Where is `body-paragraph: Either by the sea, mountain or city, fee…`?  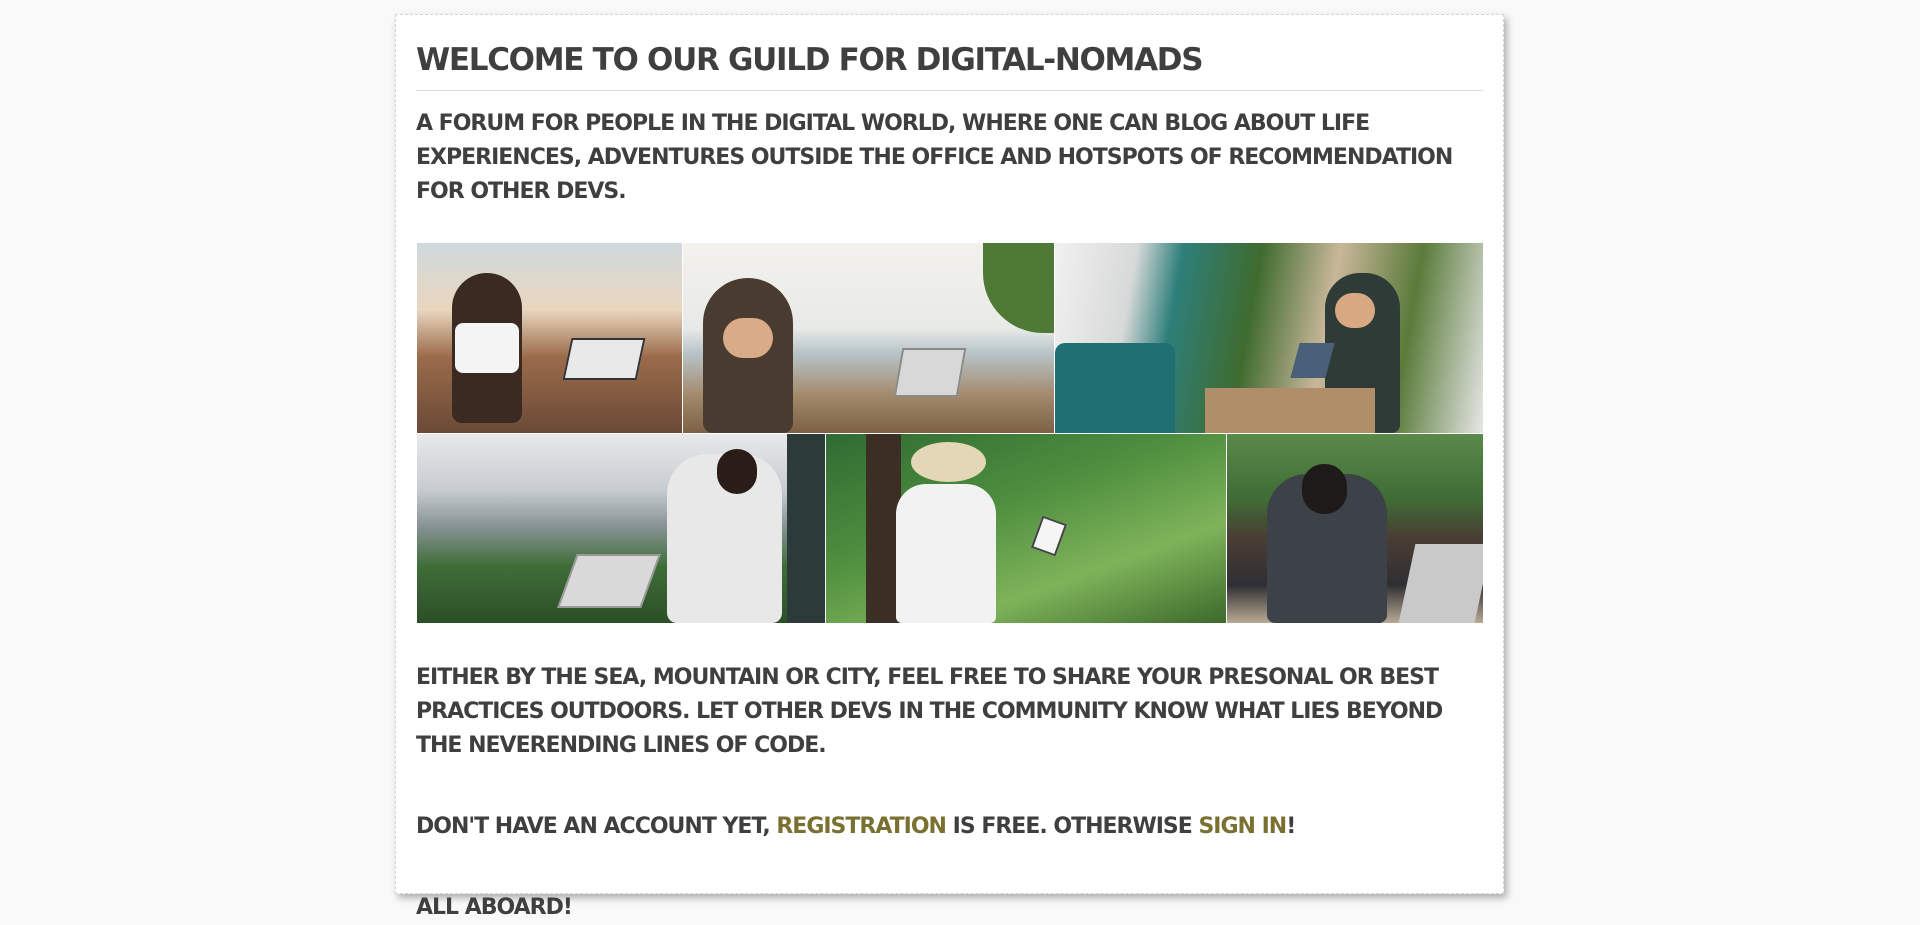
body-paragraph: Either by the sea, mountain or city, fee… is located at coordinates (929, 711).